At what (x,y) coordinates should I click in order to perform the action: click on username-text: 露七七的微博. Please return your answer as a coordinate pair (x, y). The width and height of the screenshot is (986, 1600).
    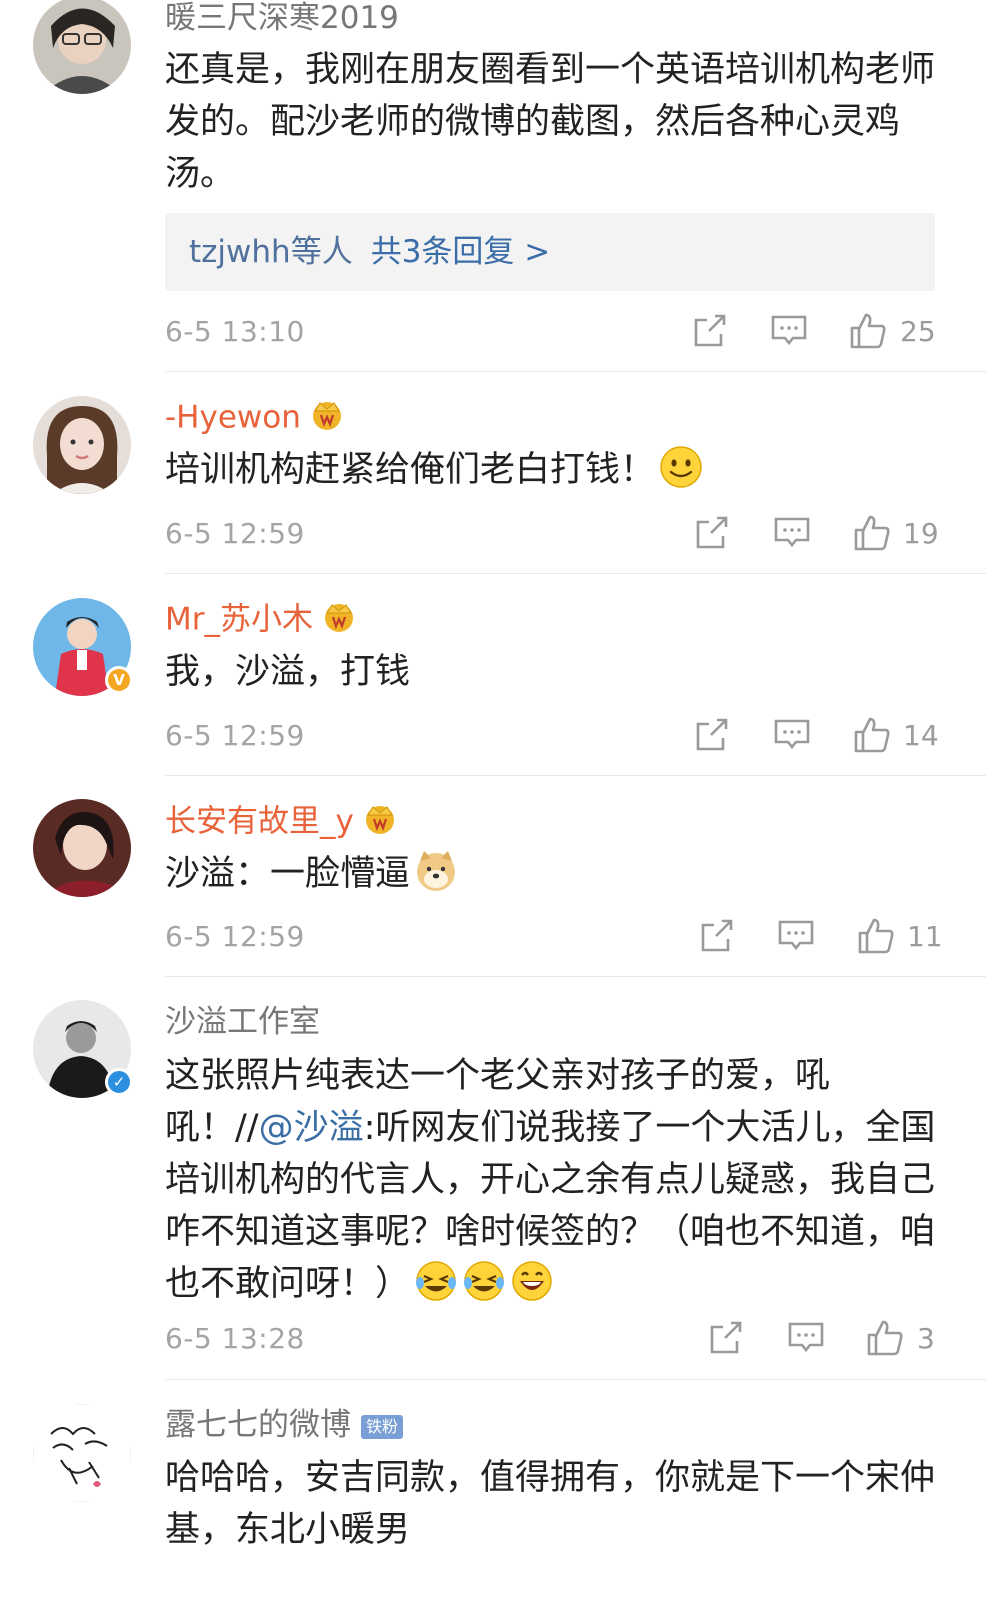
    Looking at the image, I should click on (258, 1425).